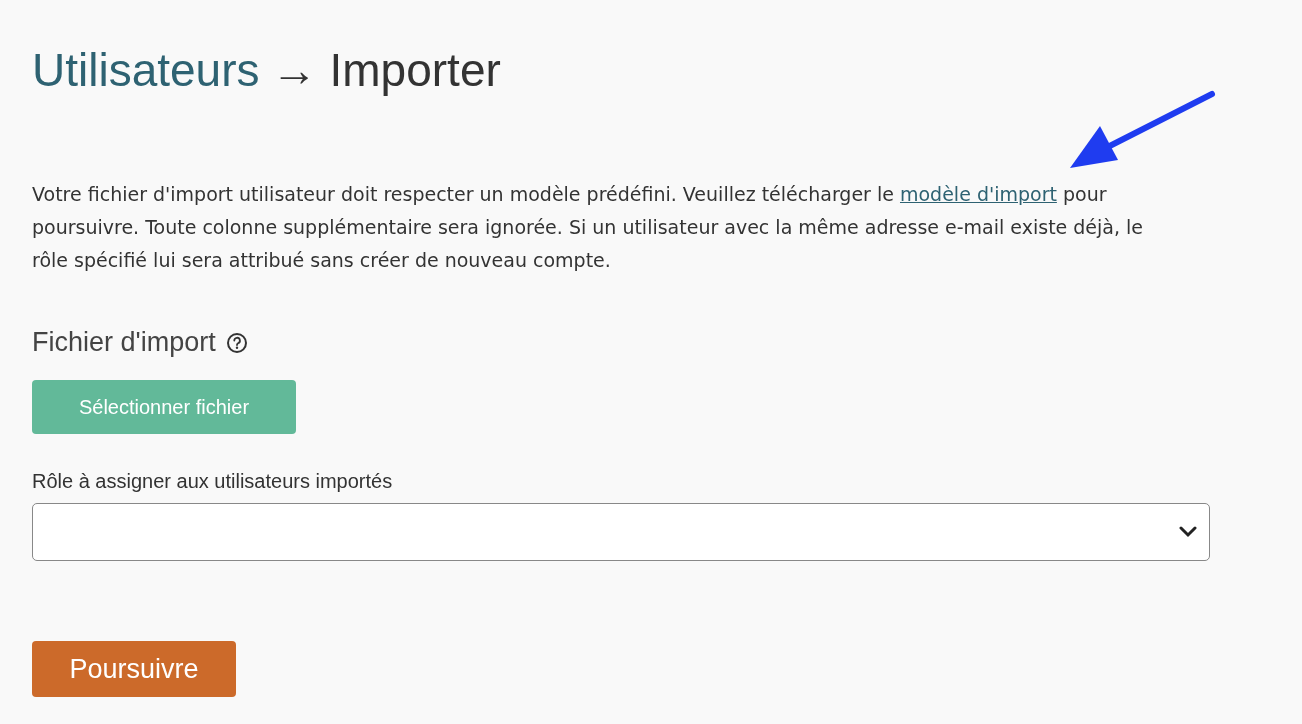 The image size is (1302, 724). What do you see at coordinates (124, 342) in the screenshot?
I see `field-label: Fichier d'import` at bounding box center [124, 342].